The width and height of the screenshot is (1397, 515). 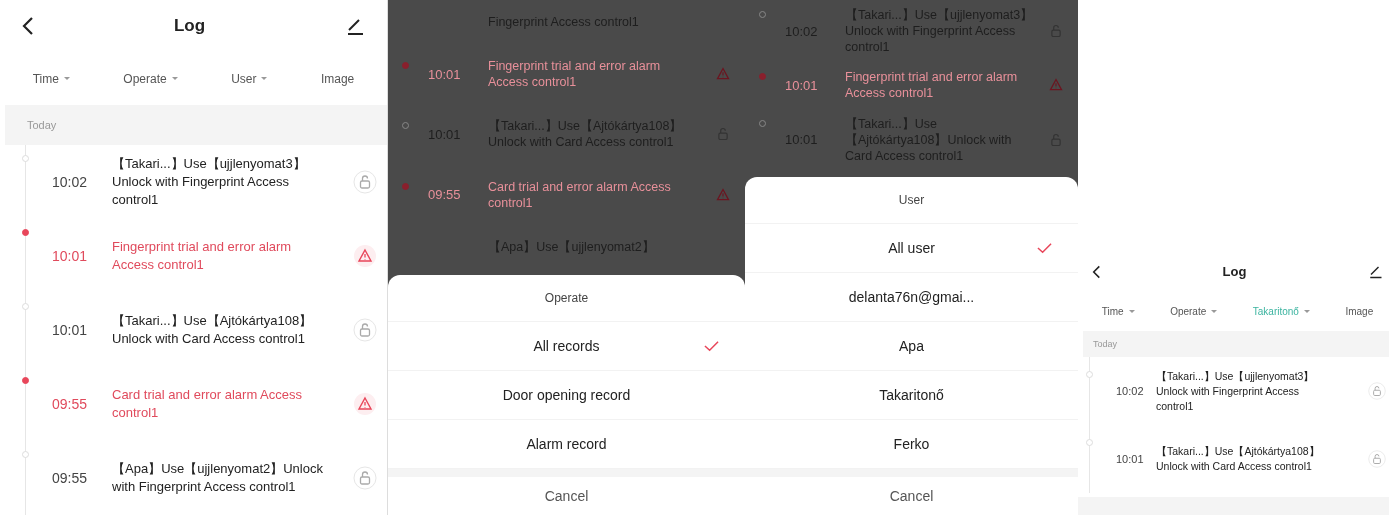 What do you see at coordinates (249, 78) in the screenshot?
I see `filter-dropdown: User` at bounding box center [249, 78].